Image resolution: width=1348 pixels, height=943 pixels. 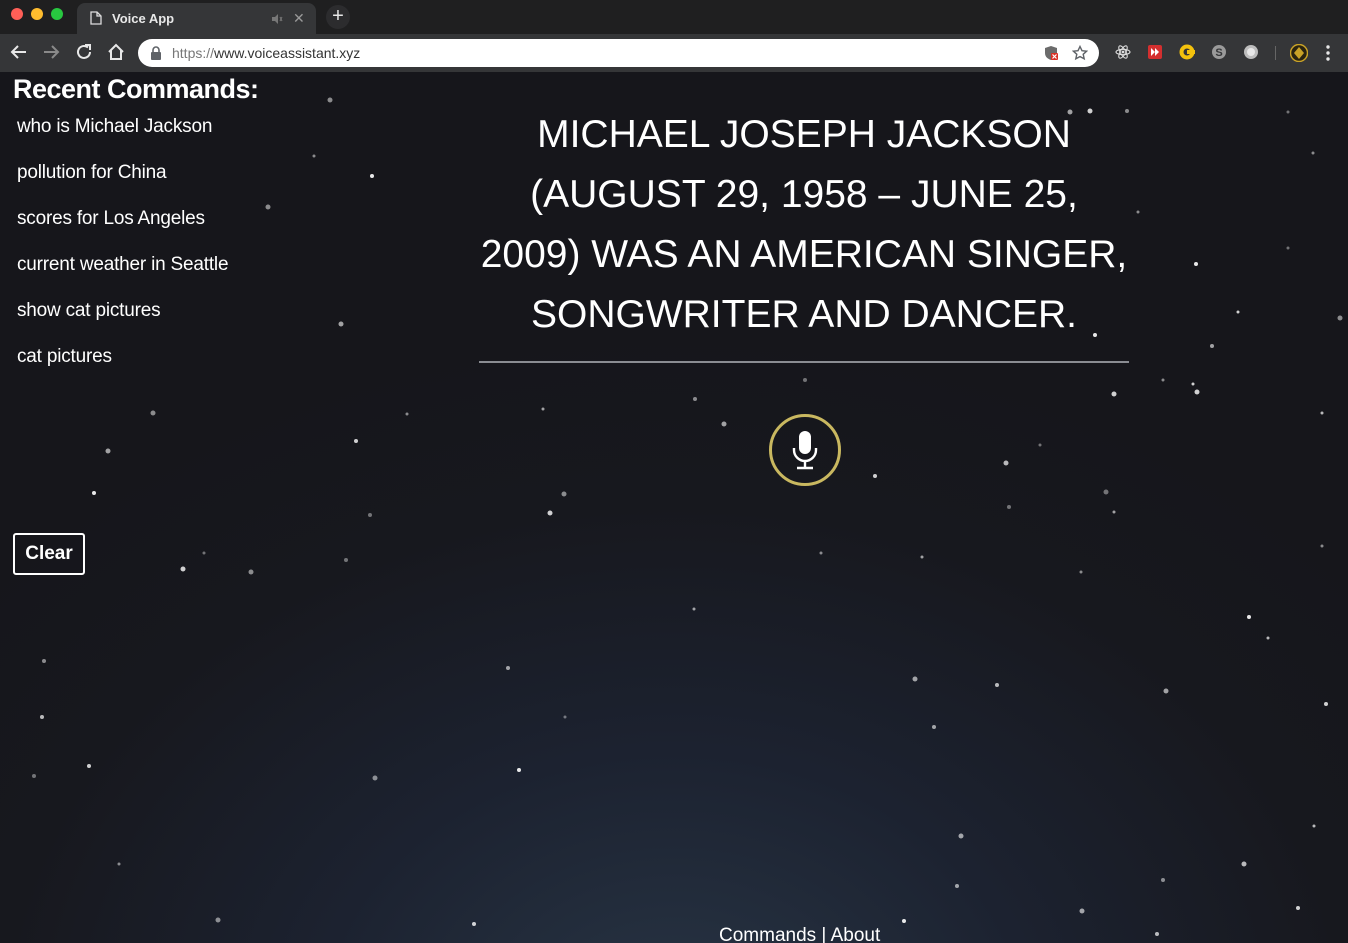 What do you see at coordinates (37, 14) in the screenshot?
I see `minimize-window-button` at bounding box center [37, 14].